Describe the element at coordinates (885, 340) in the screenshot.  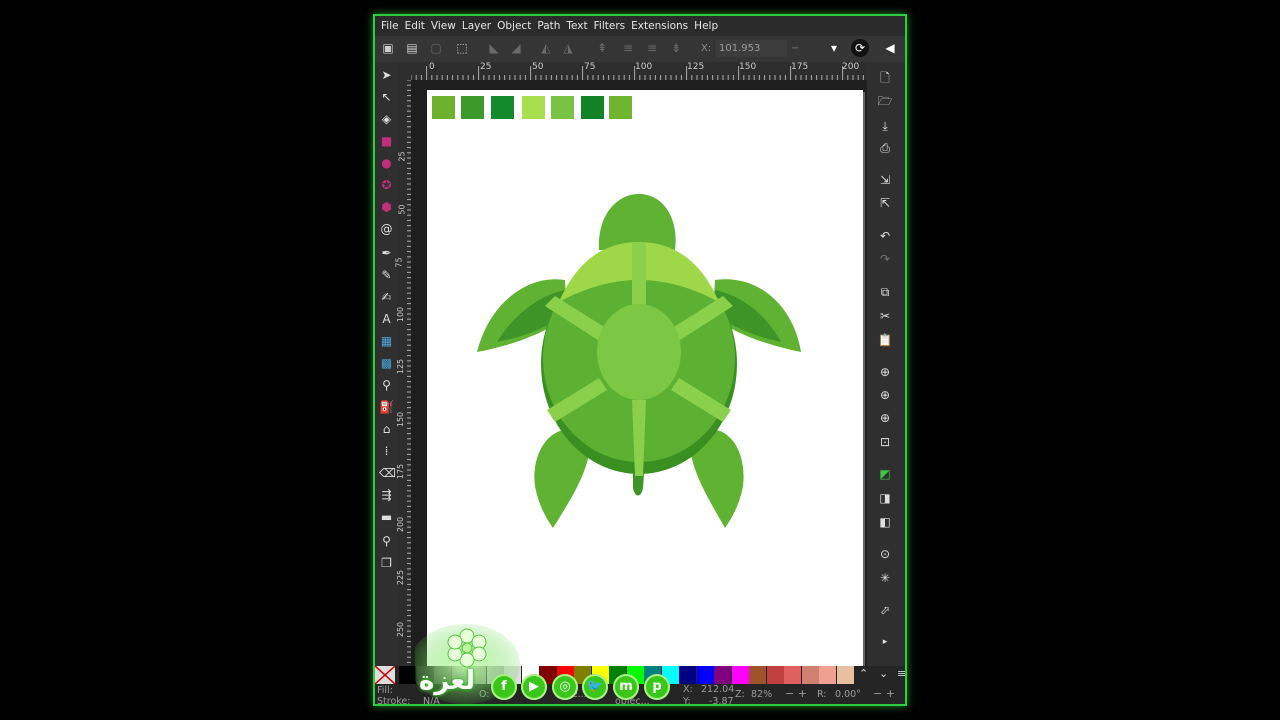
I see `paste-icon: 📋` at that location.